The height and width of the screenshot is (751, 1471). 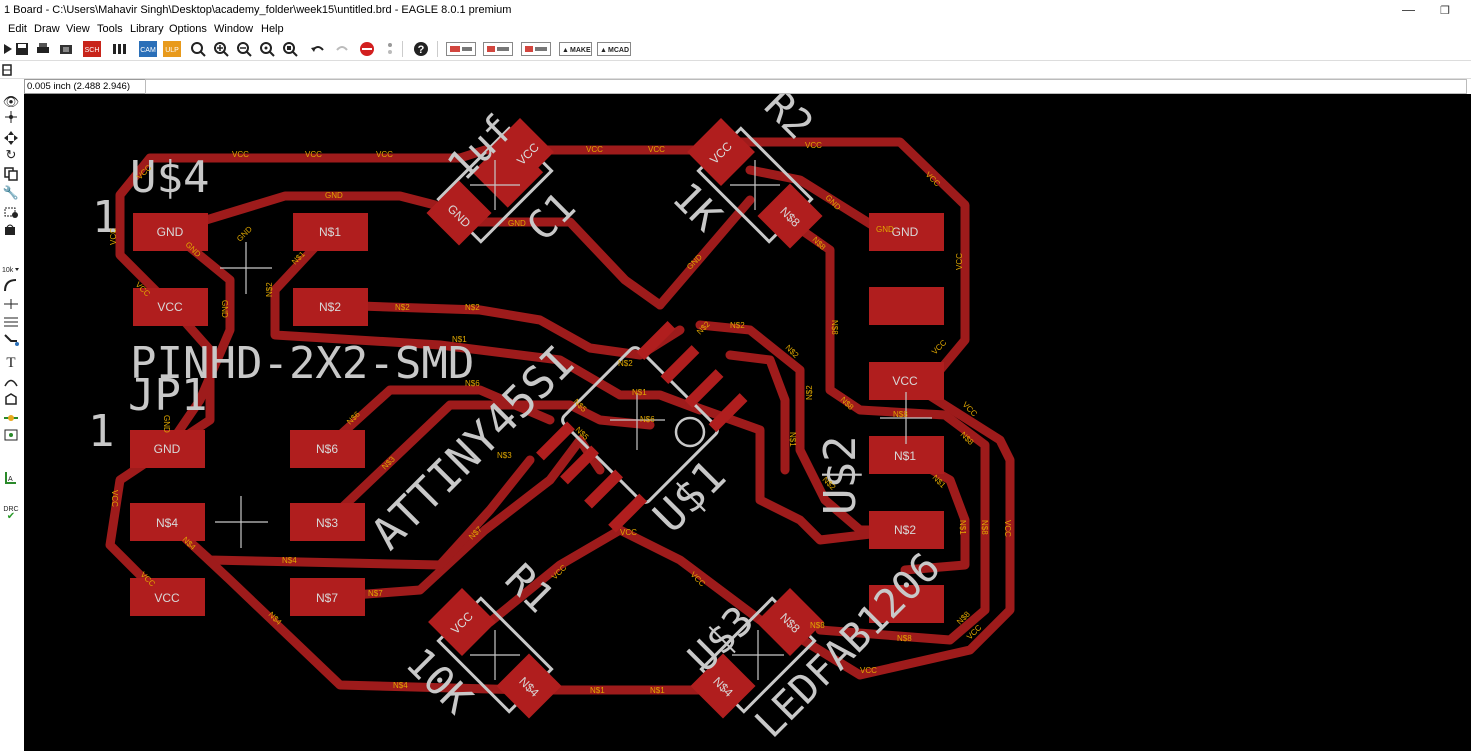 I want to click on info-icon, so click(x=11, y=117).